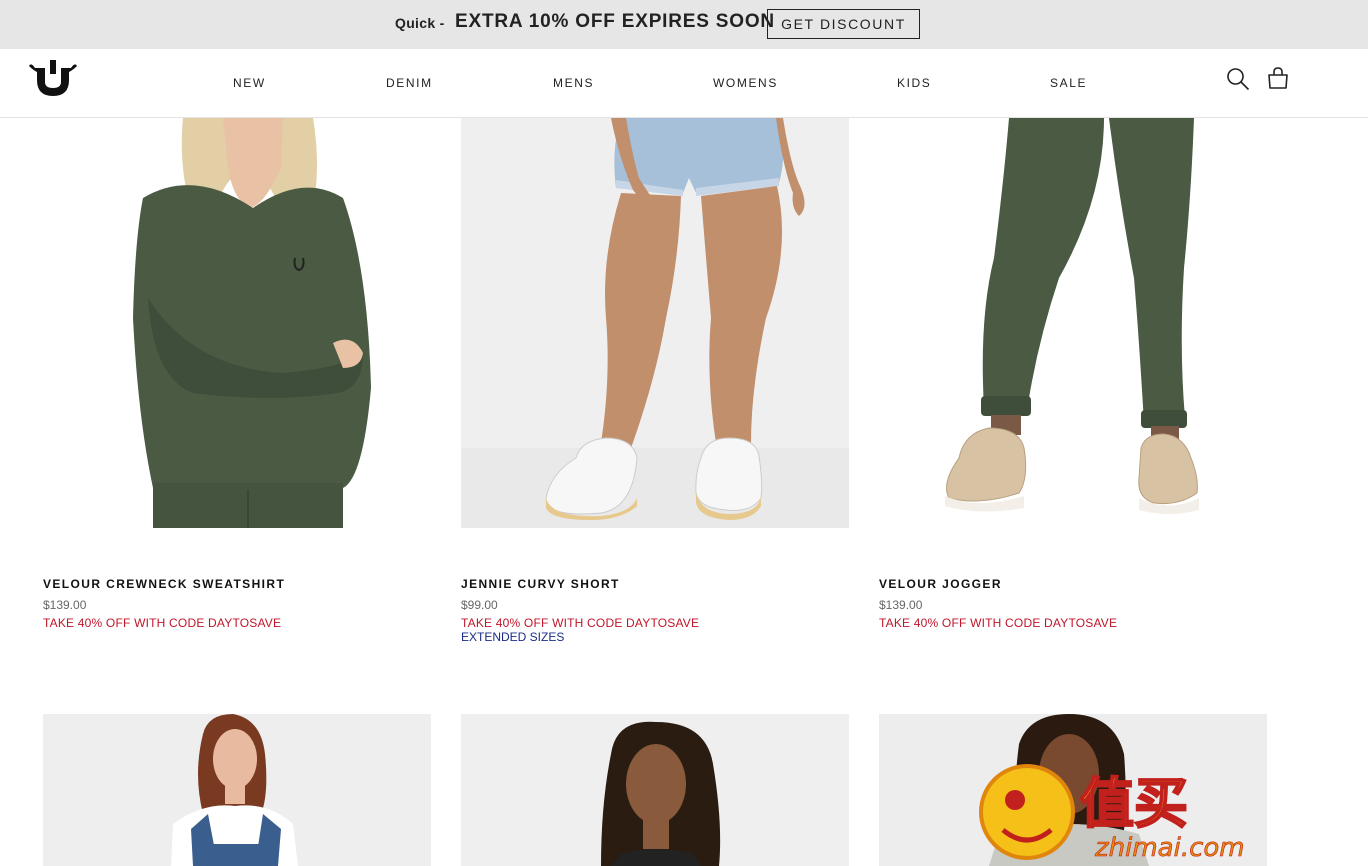 This screenshot has width=1368, height=866. Describe the element at coordinates (512, 637) in the screenshot. I see `extended-sizes-link: EXTENDED SIZES` at that location.